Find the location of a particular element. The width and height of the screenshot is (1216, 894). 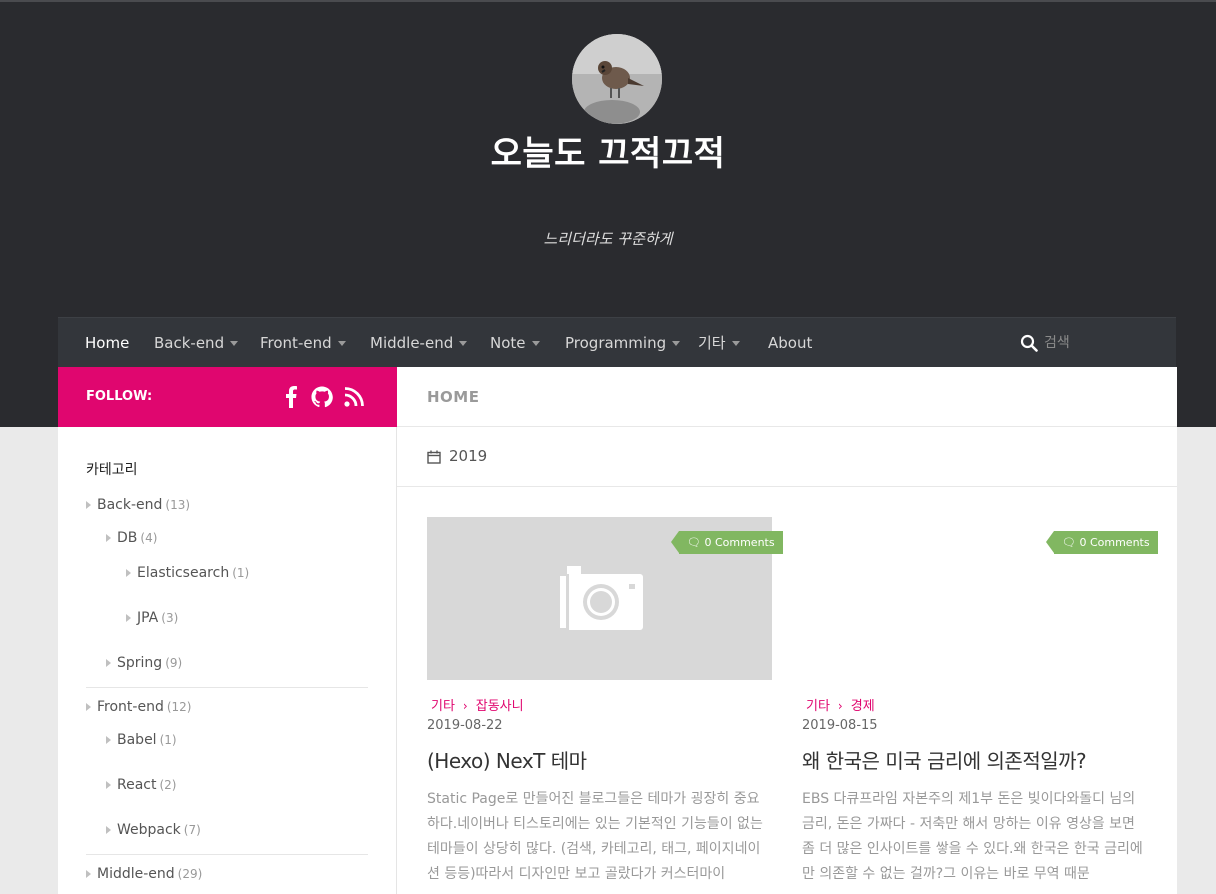

nav-item-about: About is located at coordinates (790, 343).